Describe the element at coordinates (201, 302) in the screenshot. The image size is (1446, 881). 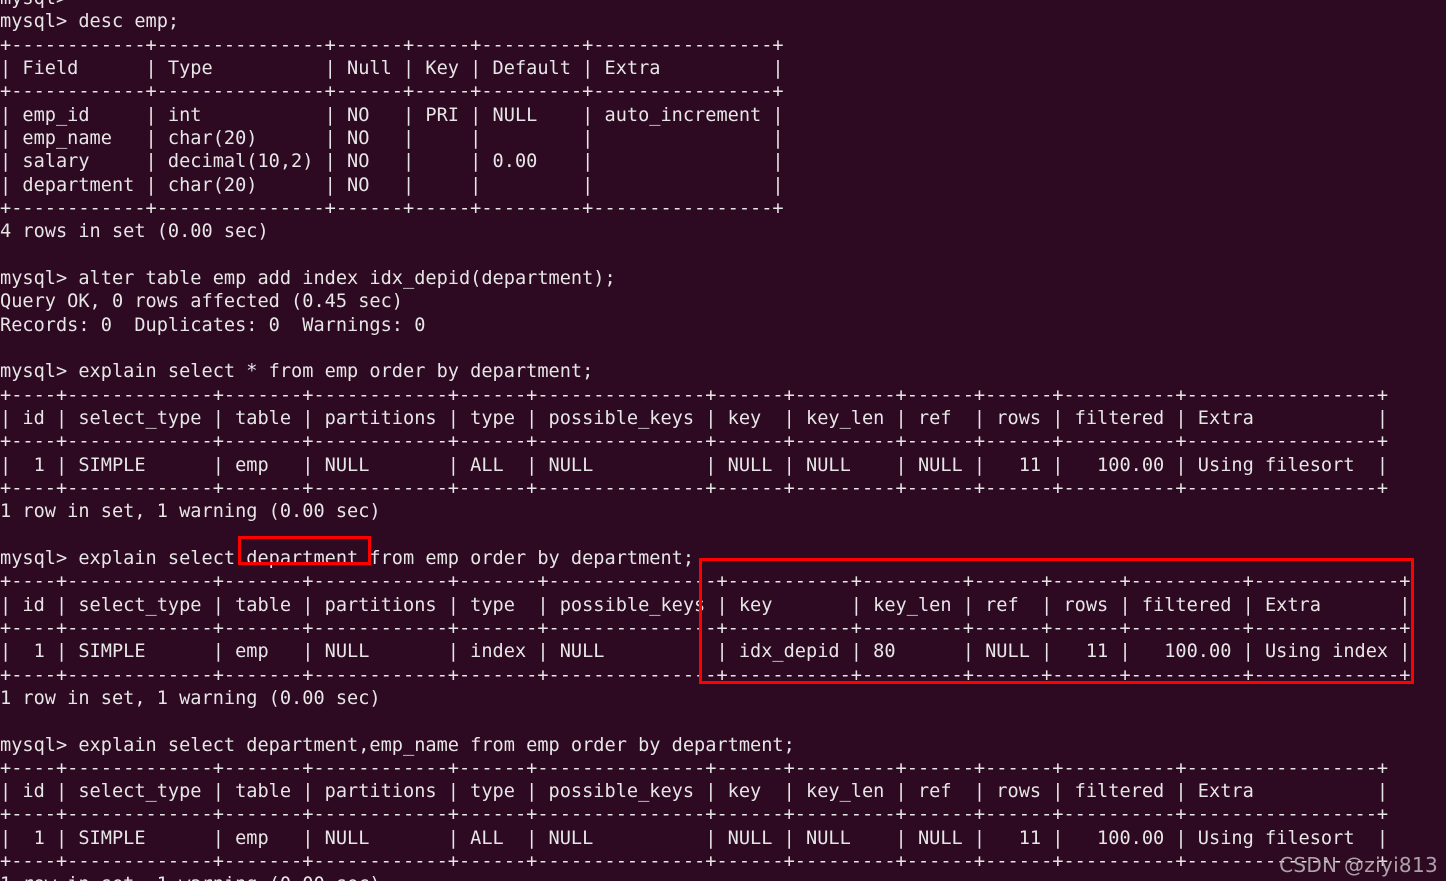
I see `terminal-line: Query OK, 0 rows affected (0.45 sec)` at that location.